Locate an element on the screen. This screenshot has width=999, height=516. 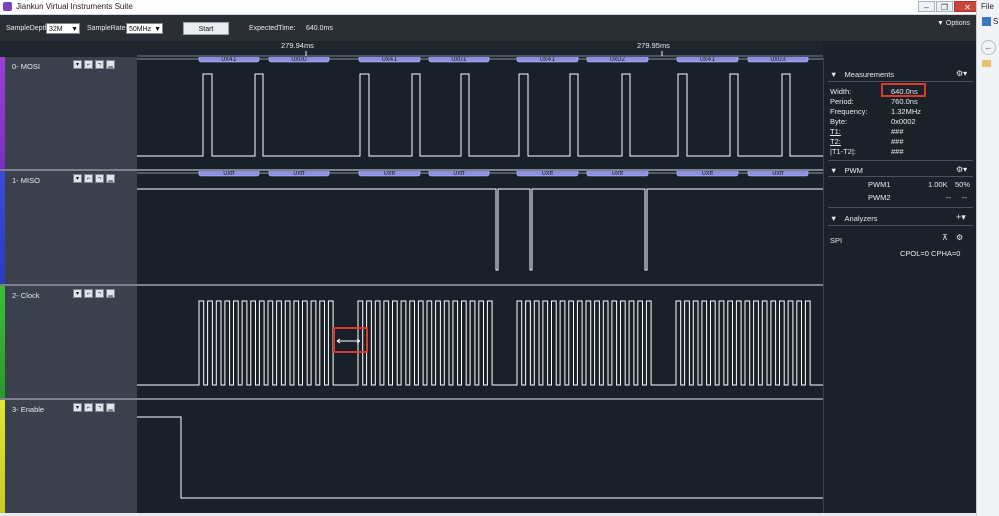
decode-label: 0x02 is located at coordinates (617, 60).